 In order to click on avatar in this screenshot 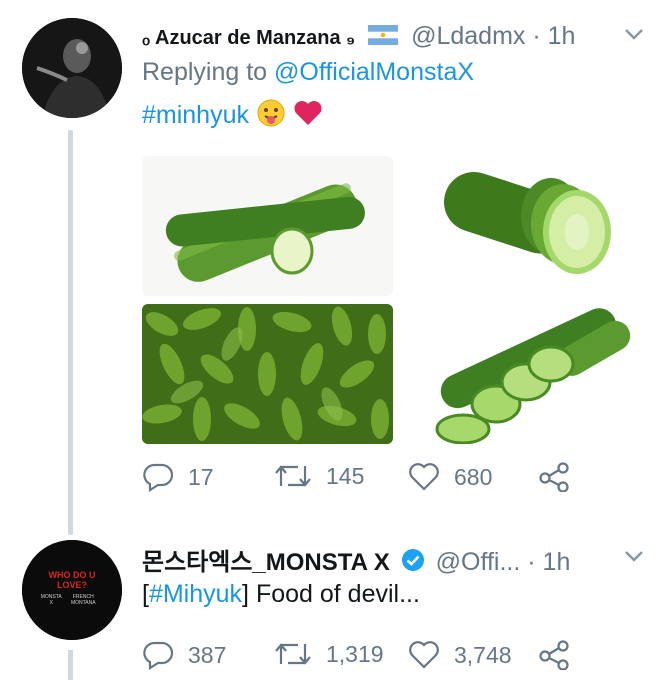, I will do `click(72, 68)`.